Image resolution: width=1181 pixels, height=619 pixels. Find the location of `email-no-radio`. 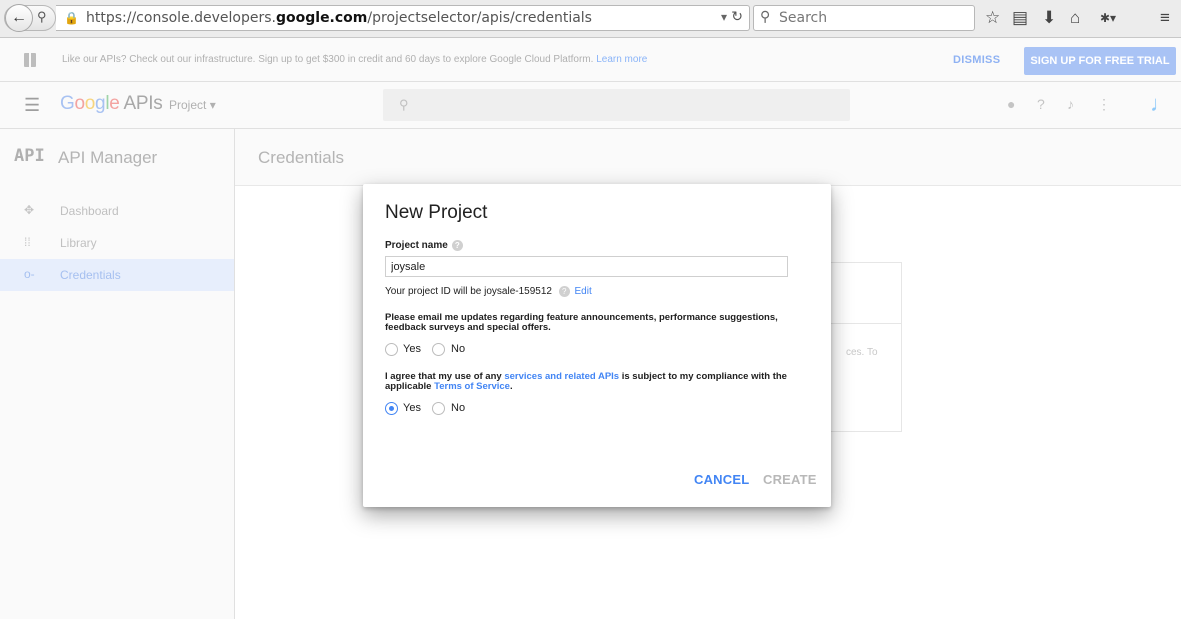

email-no-radio is located at coordinates (438, 349).